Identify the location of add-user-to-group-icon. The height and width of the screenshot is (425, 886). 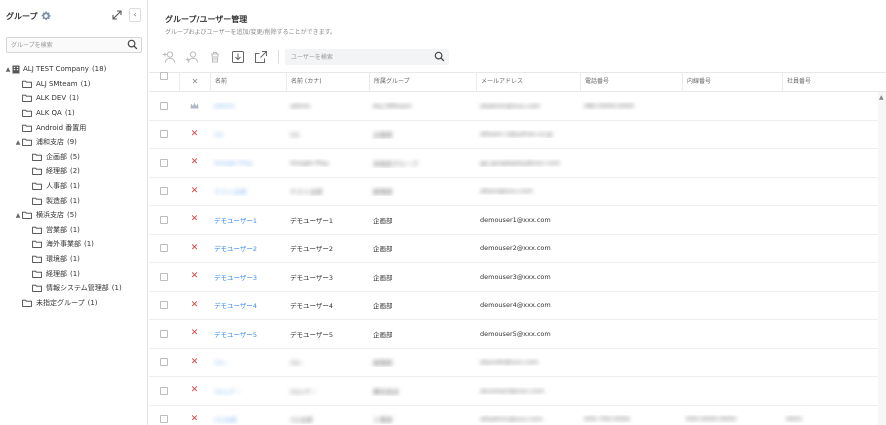
(192, 57).